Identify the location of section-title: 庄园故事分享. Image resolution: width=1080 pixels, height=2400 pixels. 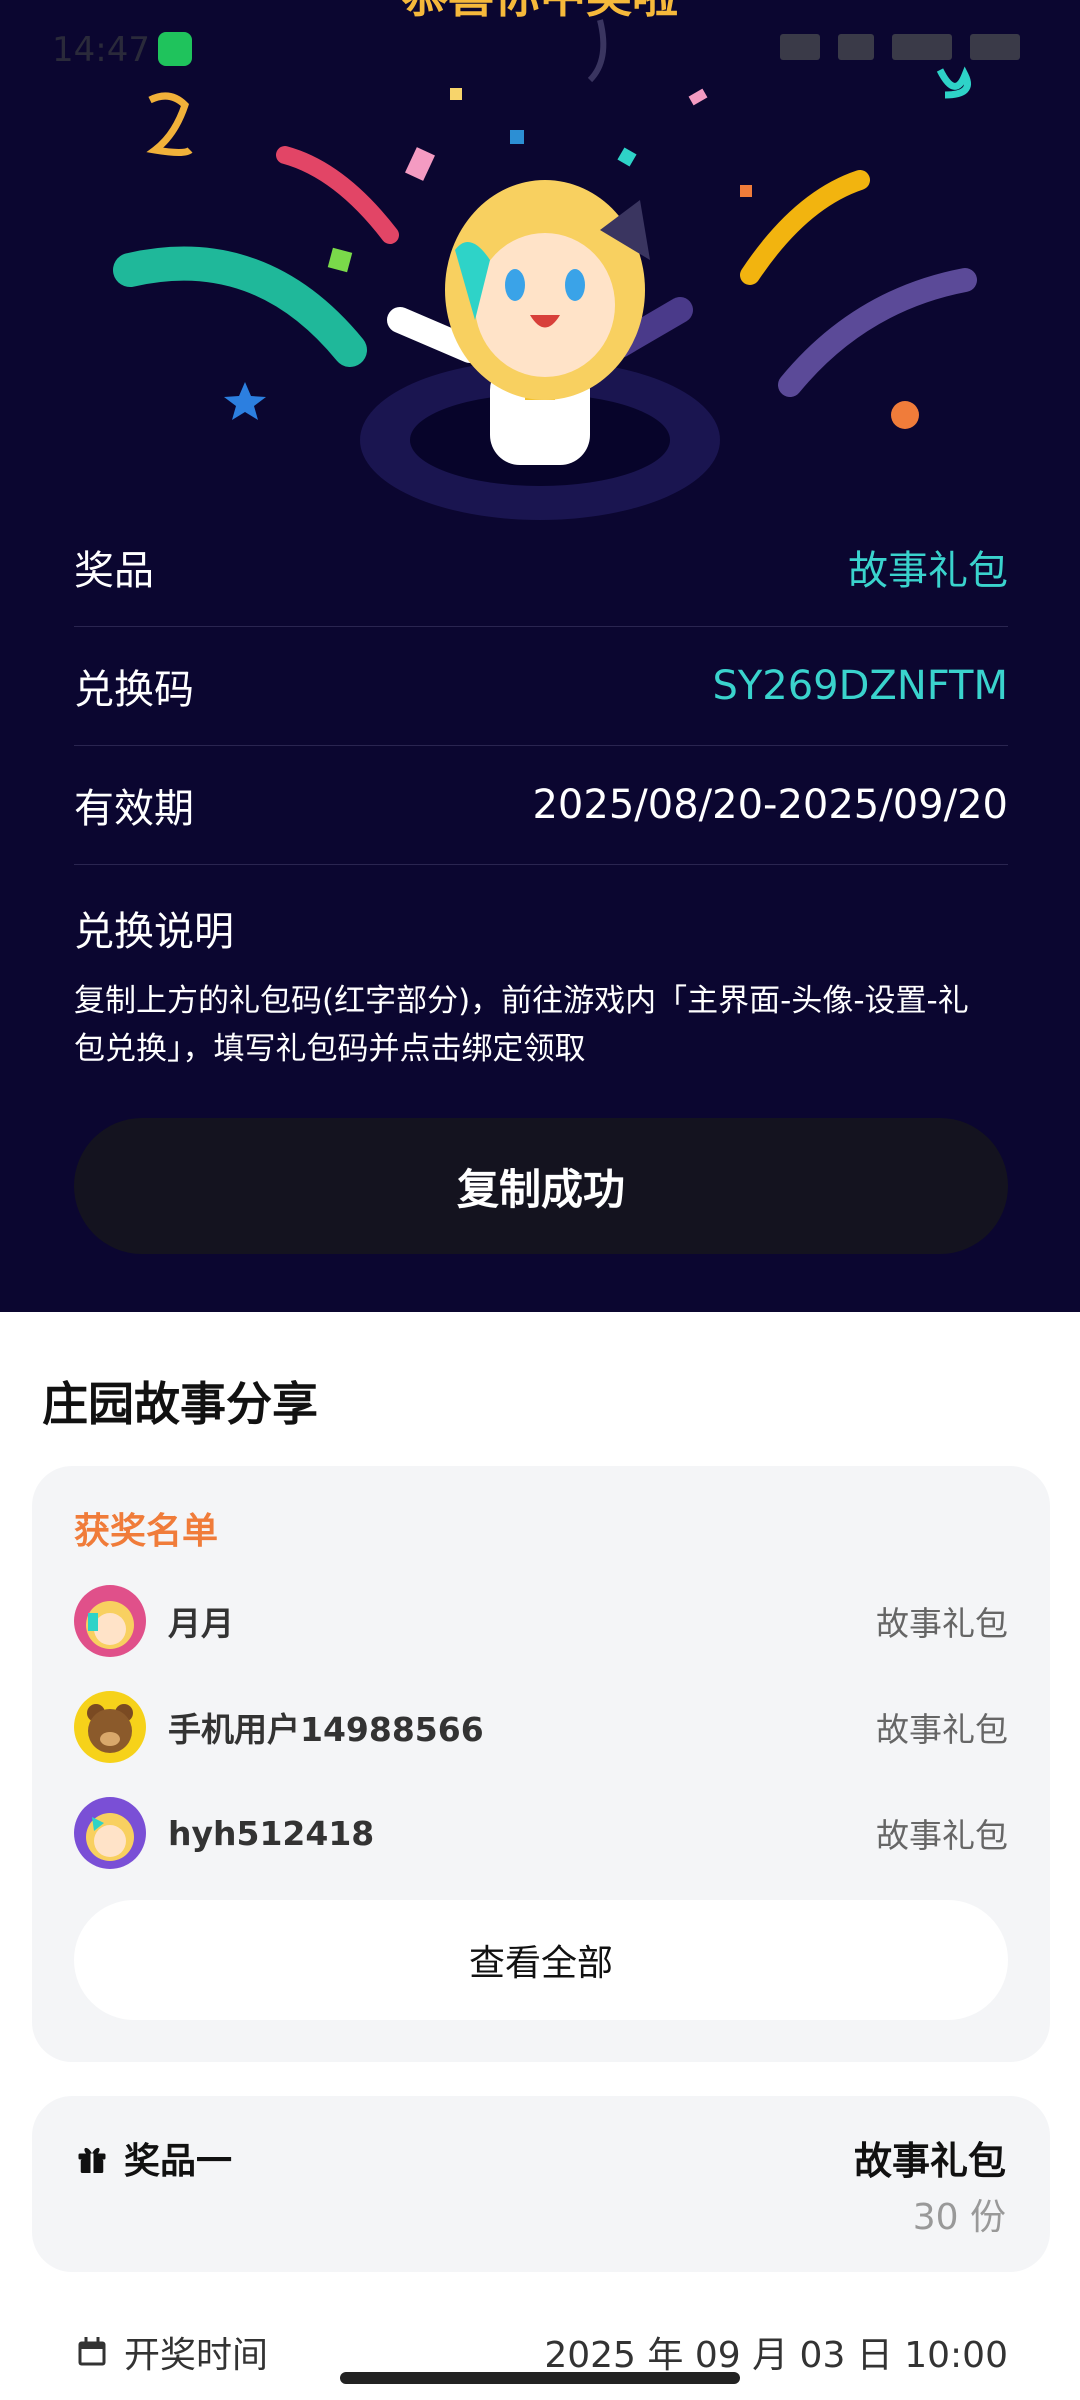
(180, 1404).